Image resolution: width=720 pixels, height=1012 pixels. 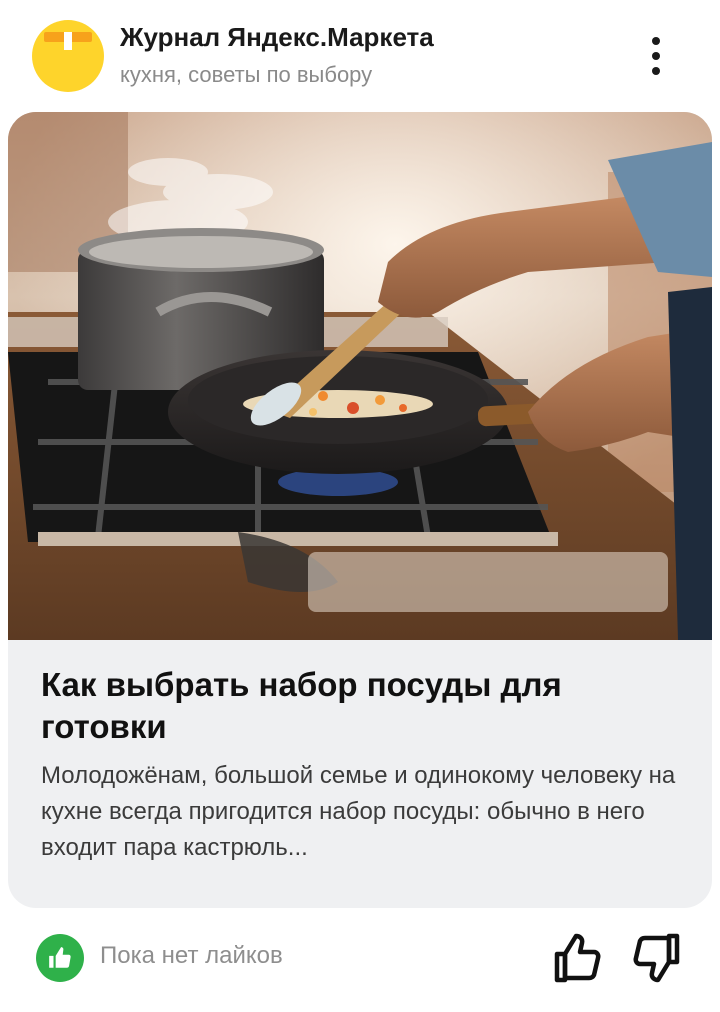 What do you see at coordinates (277, 37) in the screenshot?
I see `channel-name: Журнал Яндекс.Маркета` at bounding box center [277, 37].